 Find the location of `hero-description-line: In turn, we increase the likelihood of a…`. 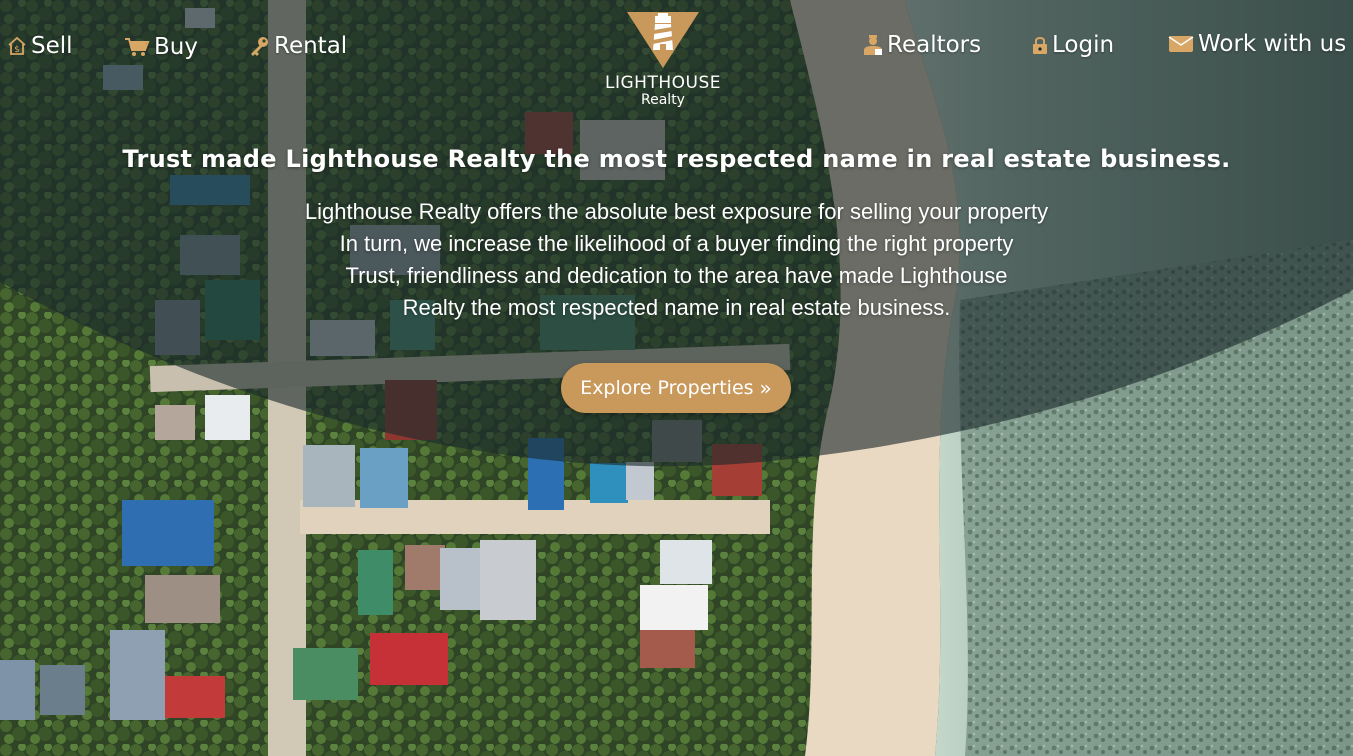

hero-description-line: In turn, we increase the likelihood of a… is located at coordinates (676, 243).